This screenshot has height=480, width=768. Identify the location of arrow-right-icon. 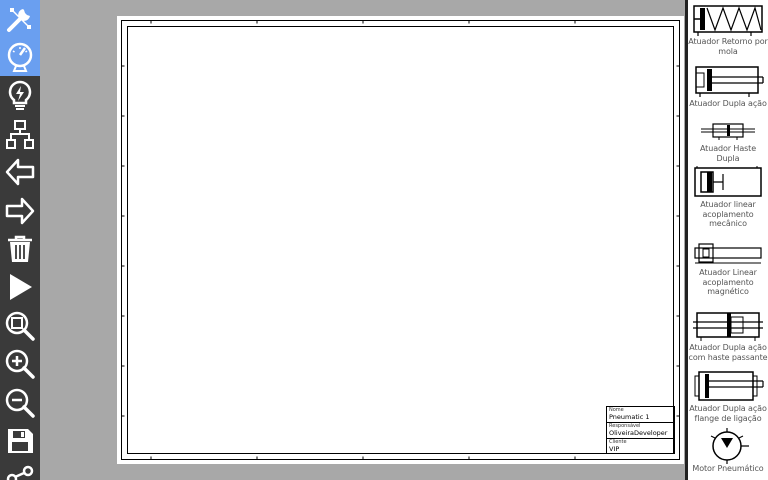
(20, 211).